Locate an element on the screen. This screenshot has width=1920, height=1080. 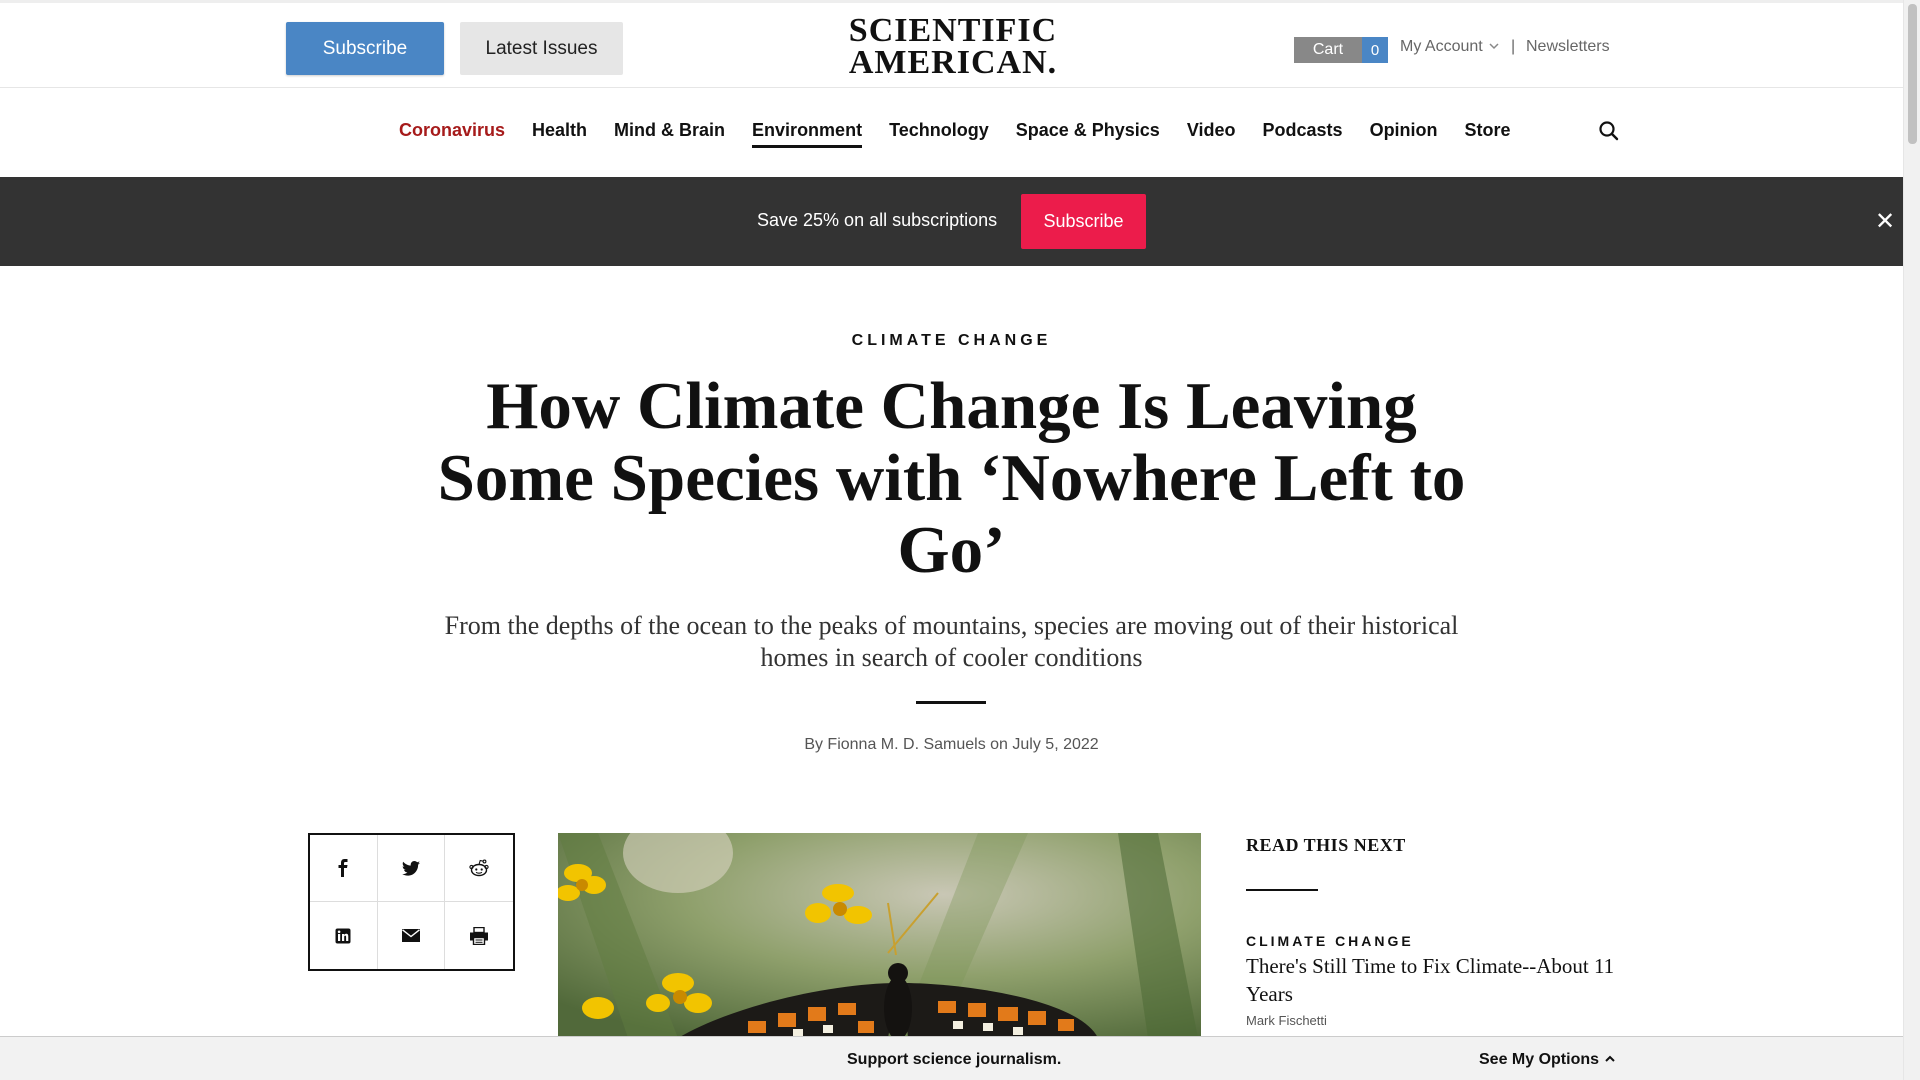
nav-item-opinion: Opinion is located at coordinates (1404, 134).